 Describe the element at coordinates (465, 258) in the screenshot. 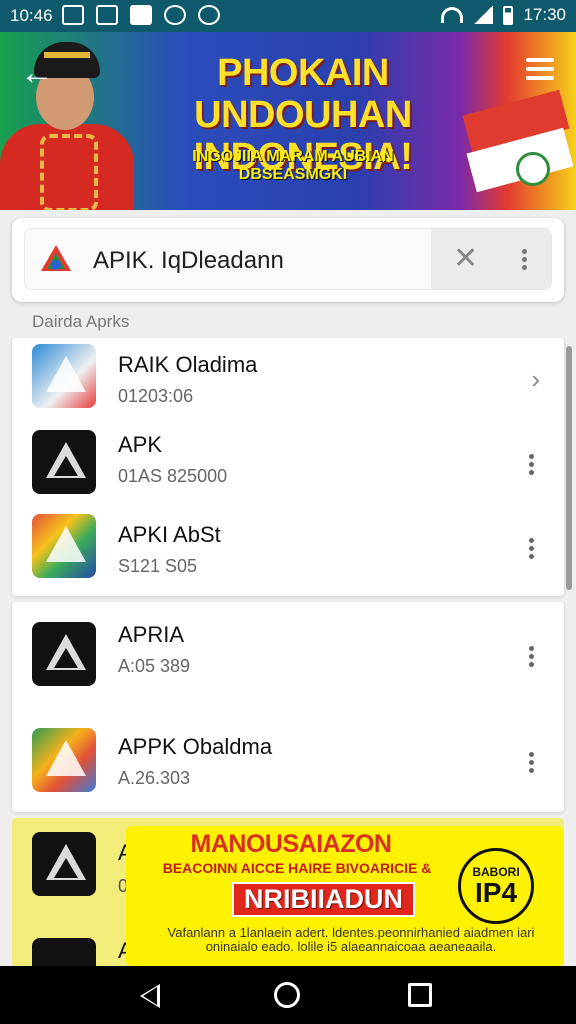

I see `clear-icon: ✕` at that location.